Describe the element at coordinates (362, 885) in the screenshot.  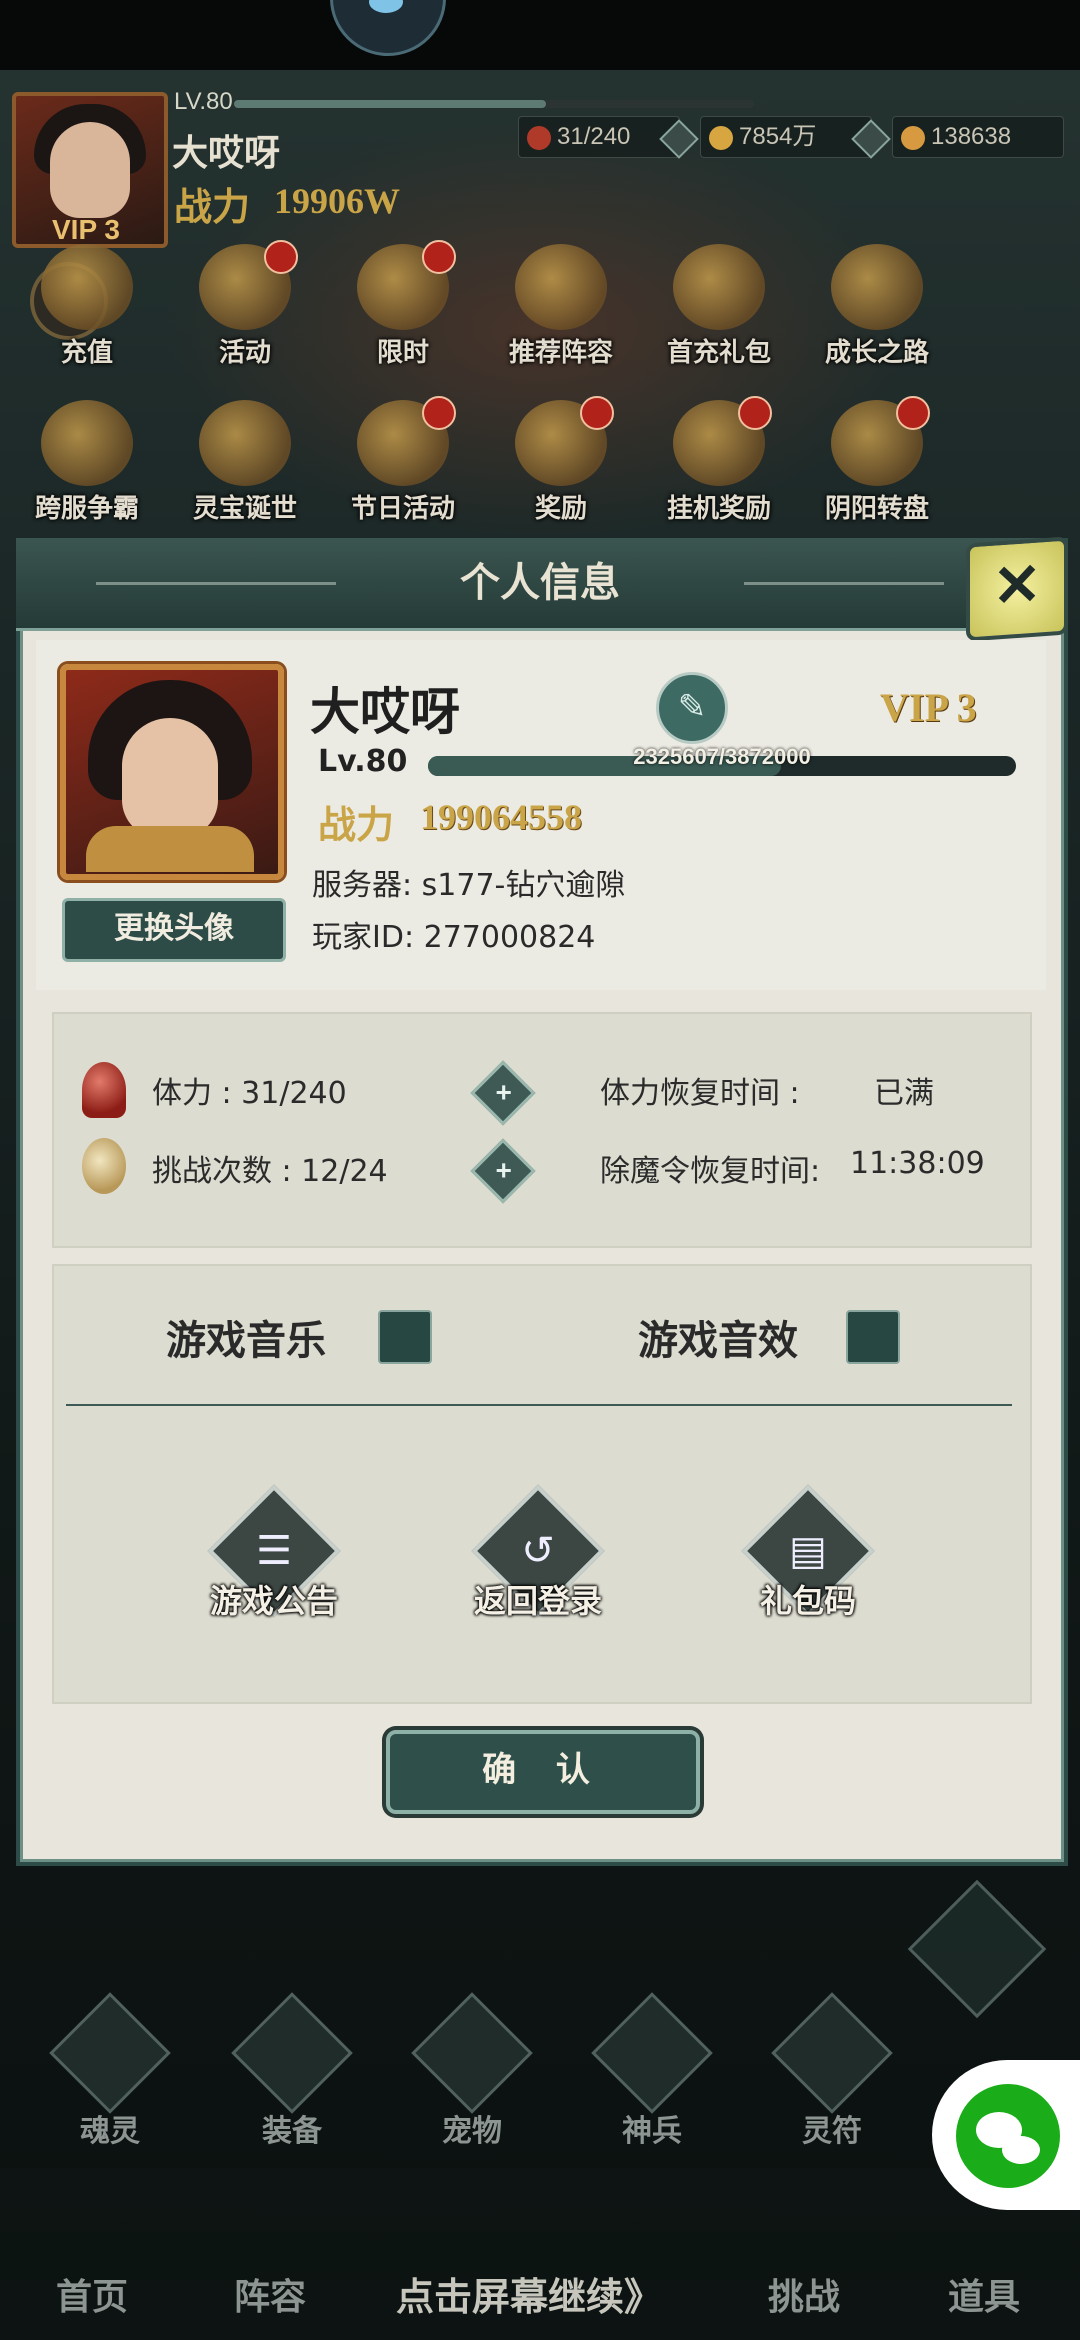
I see `server-label: 服务器:` at that location.